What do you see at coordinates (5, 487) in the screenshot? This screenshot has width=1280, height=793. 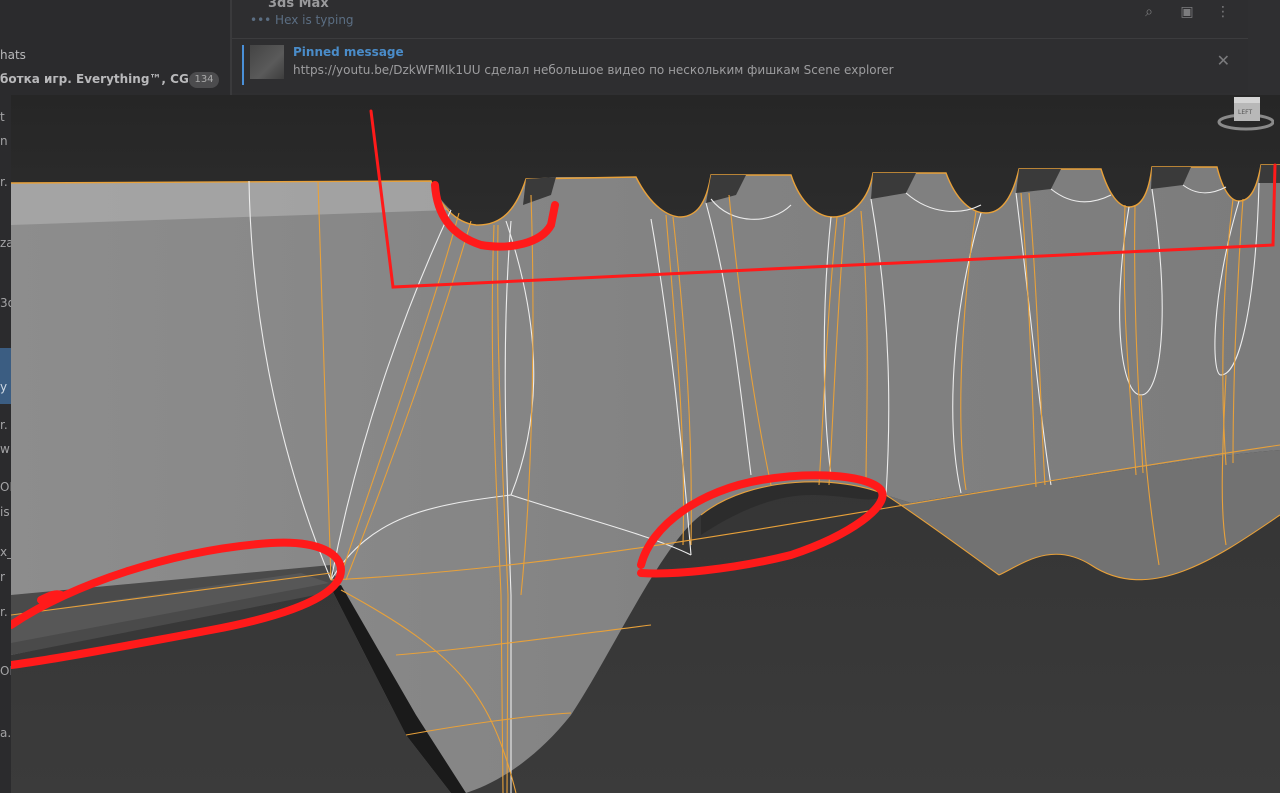 I see `chat-list-item: OL` at bounding box center [5, 487].